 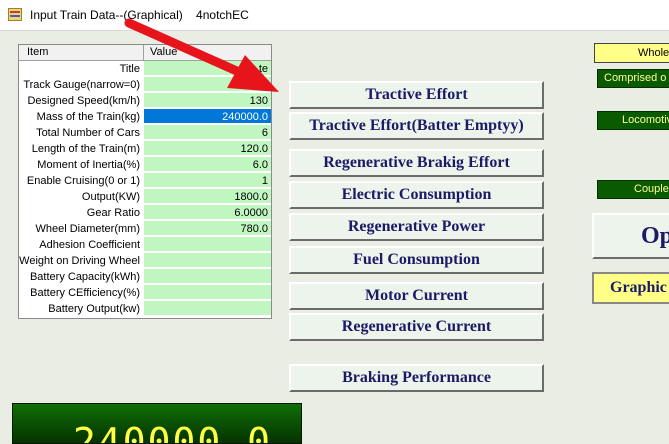 What do you see at coordinates (110, 197) in the screenshot?
I see `row-label: Output(KW)` at bounding box center [110, 197].